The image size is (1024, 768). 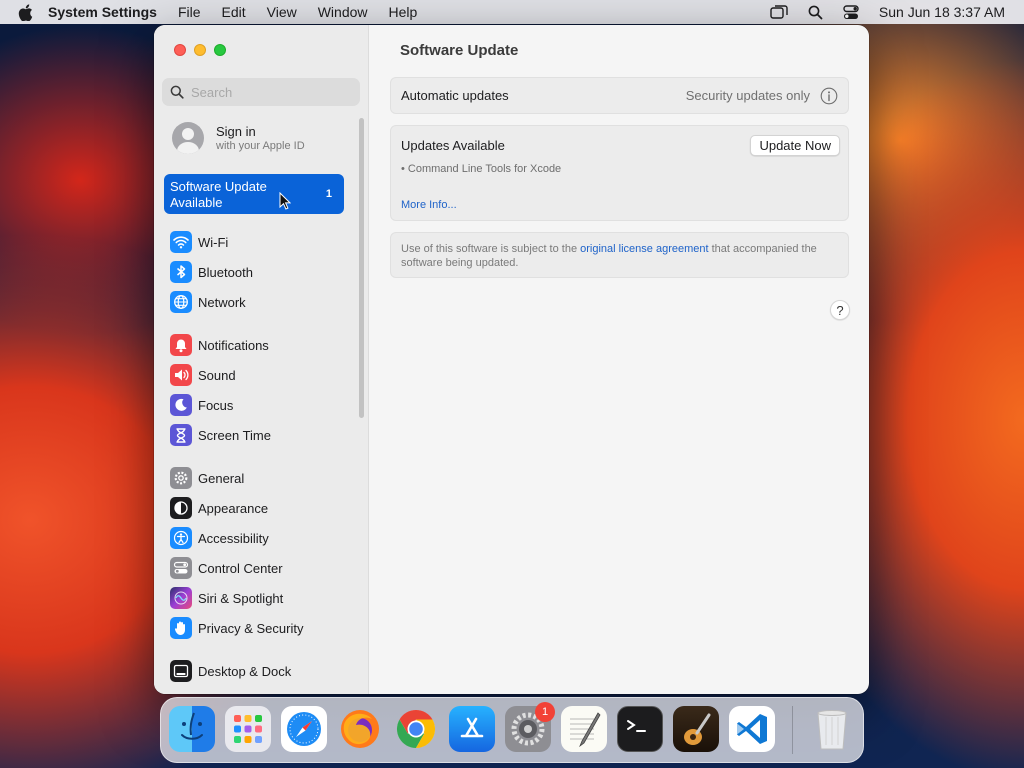 I want to click on sidebar-item-siri-spotlight: Siri & Spotlight, so click(x=265, y=598).